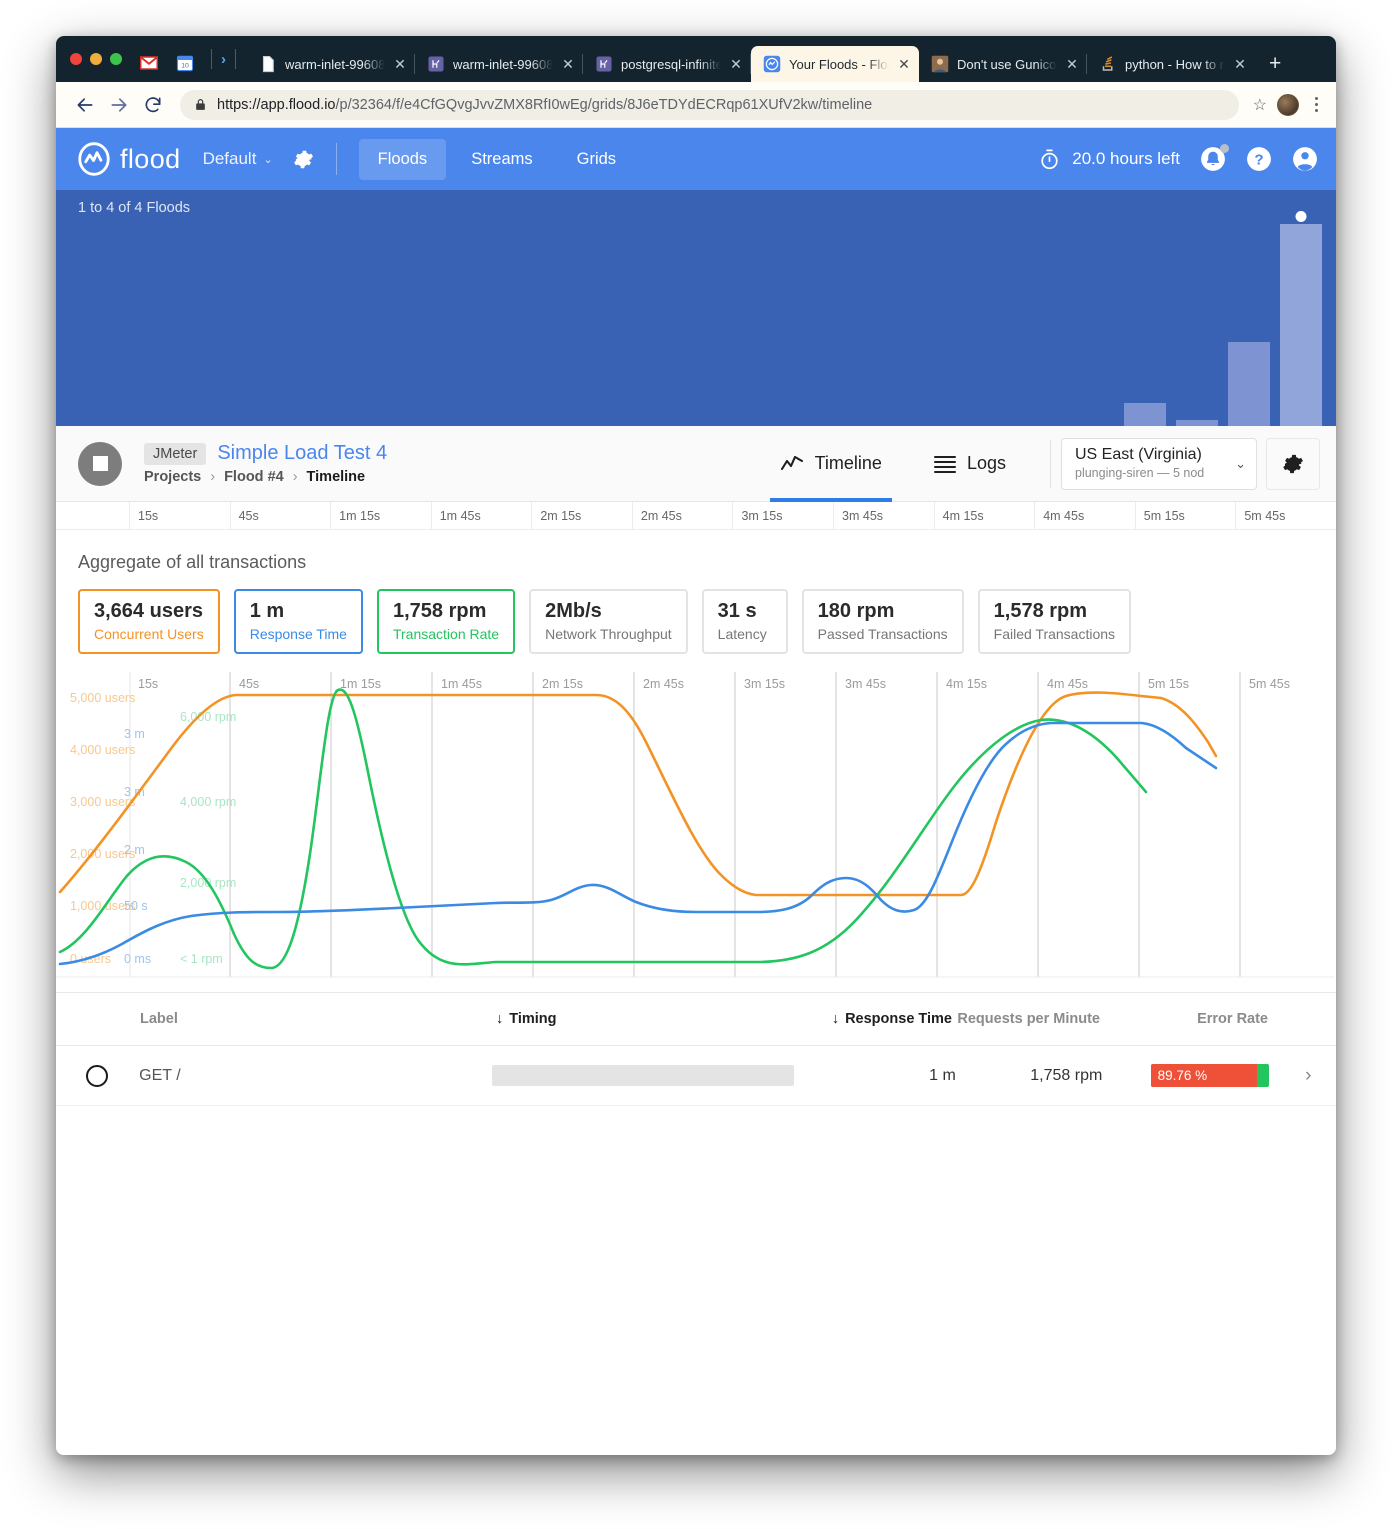  What do you see at coordinates (608, 621) in the screenshot?
I see `metric-card-network-throughput: 2Mb/s Network Throughput` at bounding box center [608, 621].